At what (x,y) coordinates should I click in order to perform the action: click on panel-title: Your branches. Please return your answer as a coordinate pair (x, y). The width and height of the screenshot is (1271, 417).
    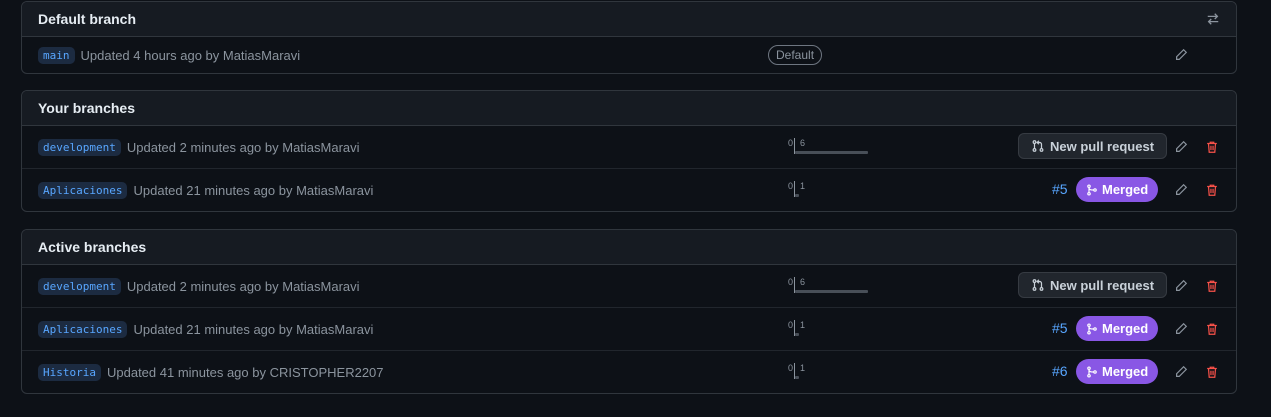
    Looking at the image, I should click on (86, 108).